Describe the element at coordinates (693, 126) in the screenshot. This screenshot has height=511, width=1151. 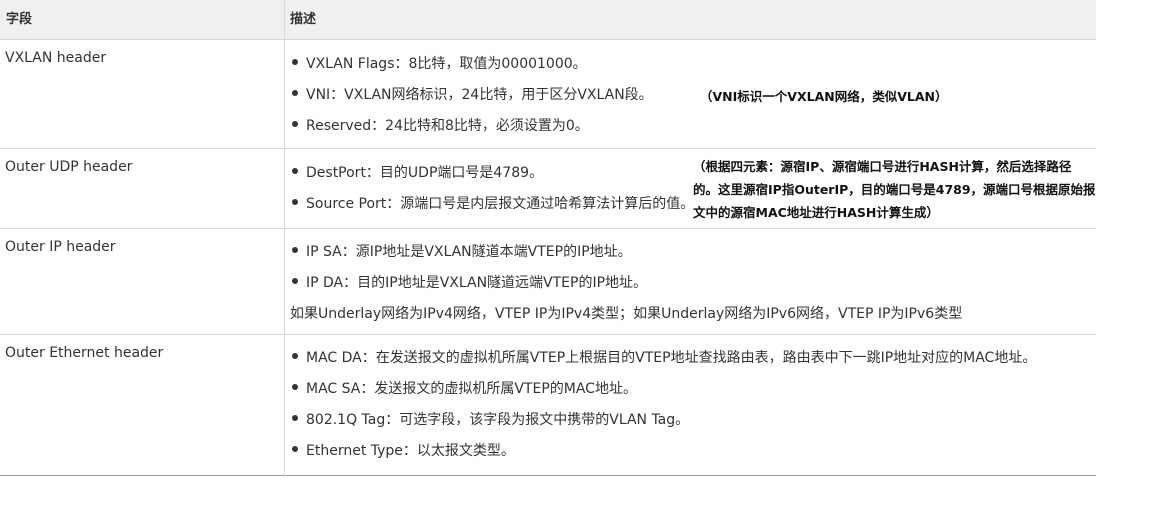
I see `list-item: Reserved：24比特和8比特，必须设置为0。` at that location.